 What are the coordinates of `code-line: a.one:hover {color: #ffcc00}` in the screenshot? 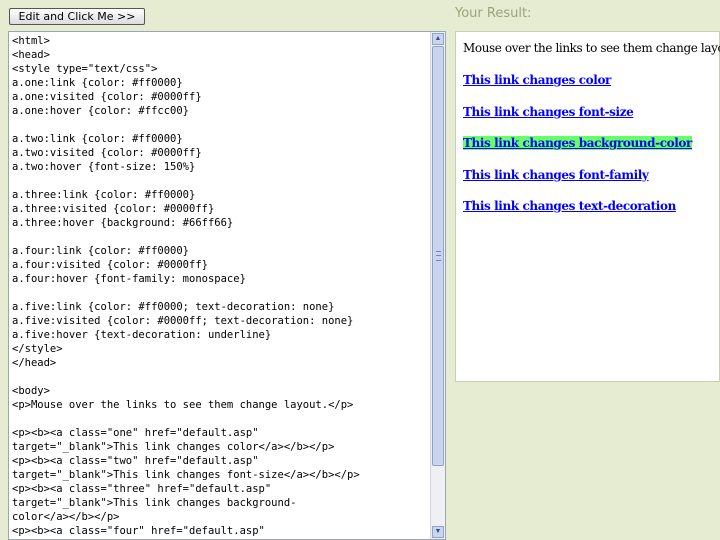 It's located at (222, 111).